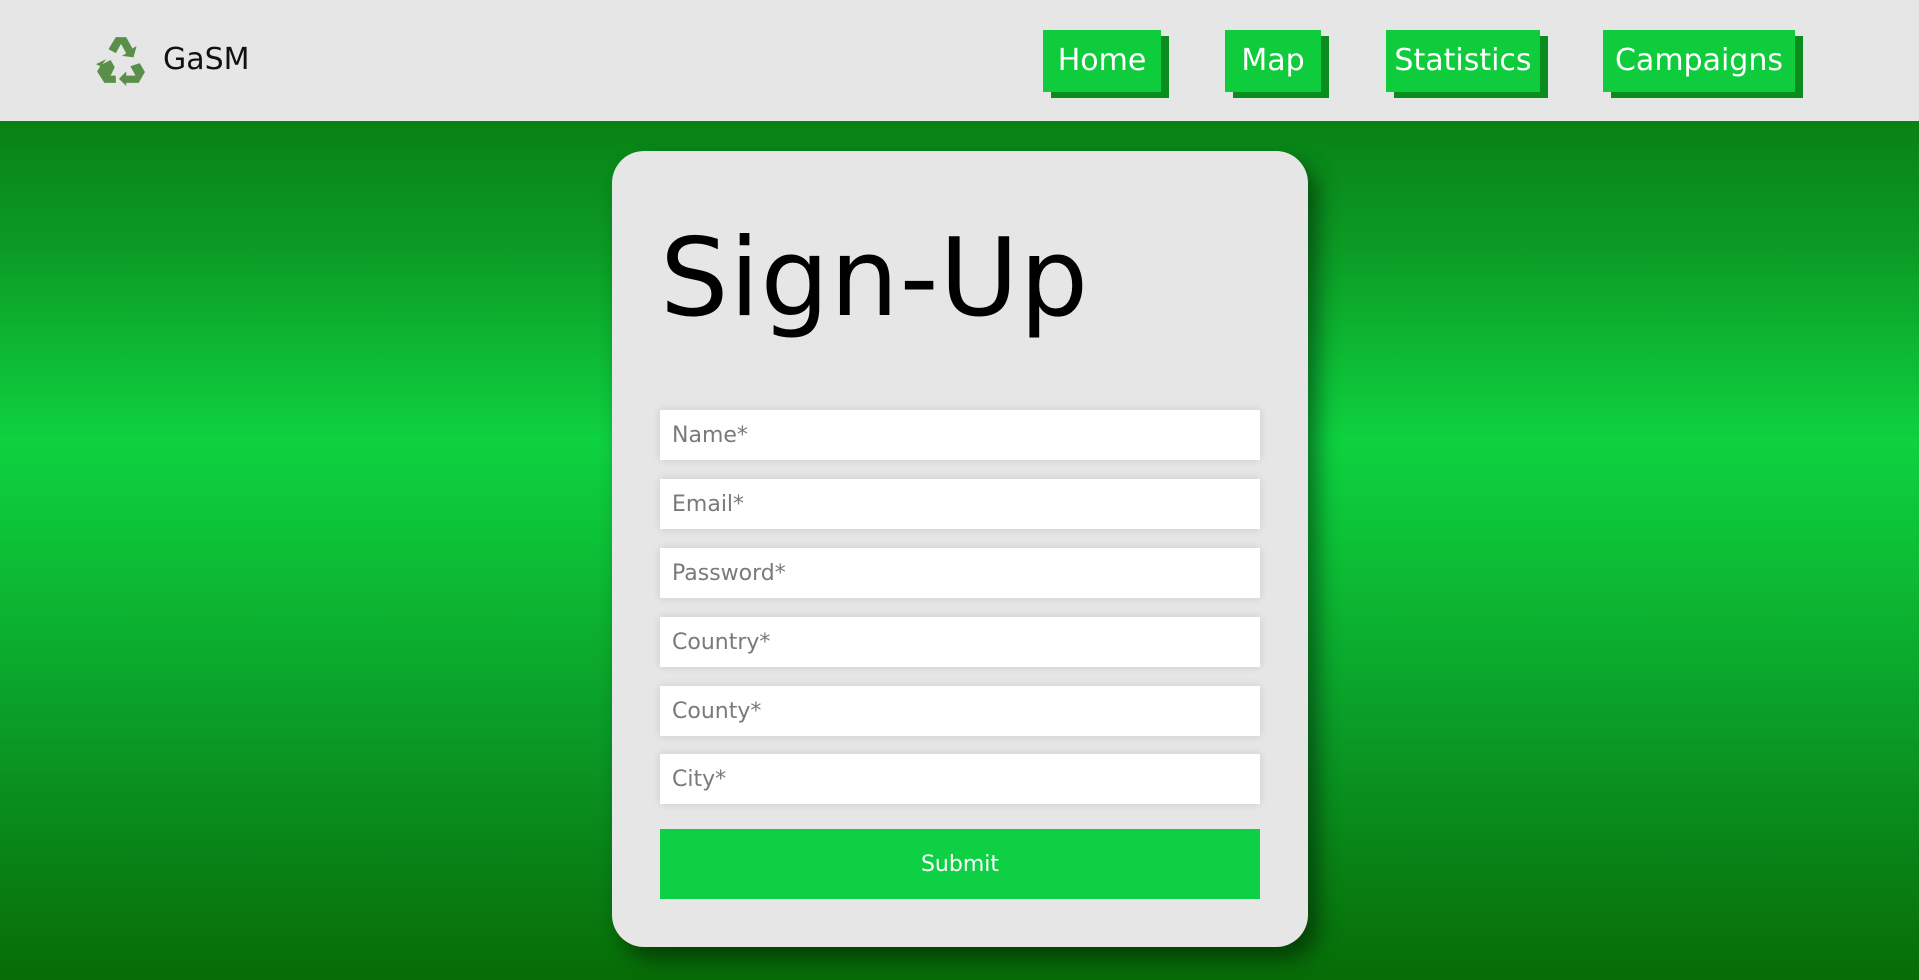  Describe the element at coordinates (1463, 61) in the screenshot. I see `nav-statistics-button: Statistics` at that location.